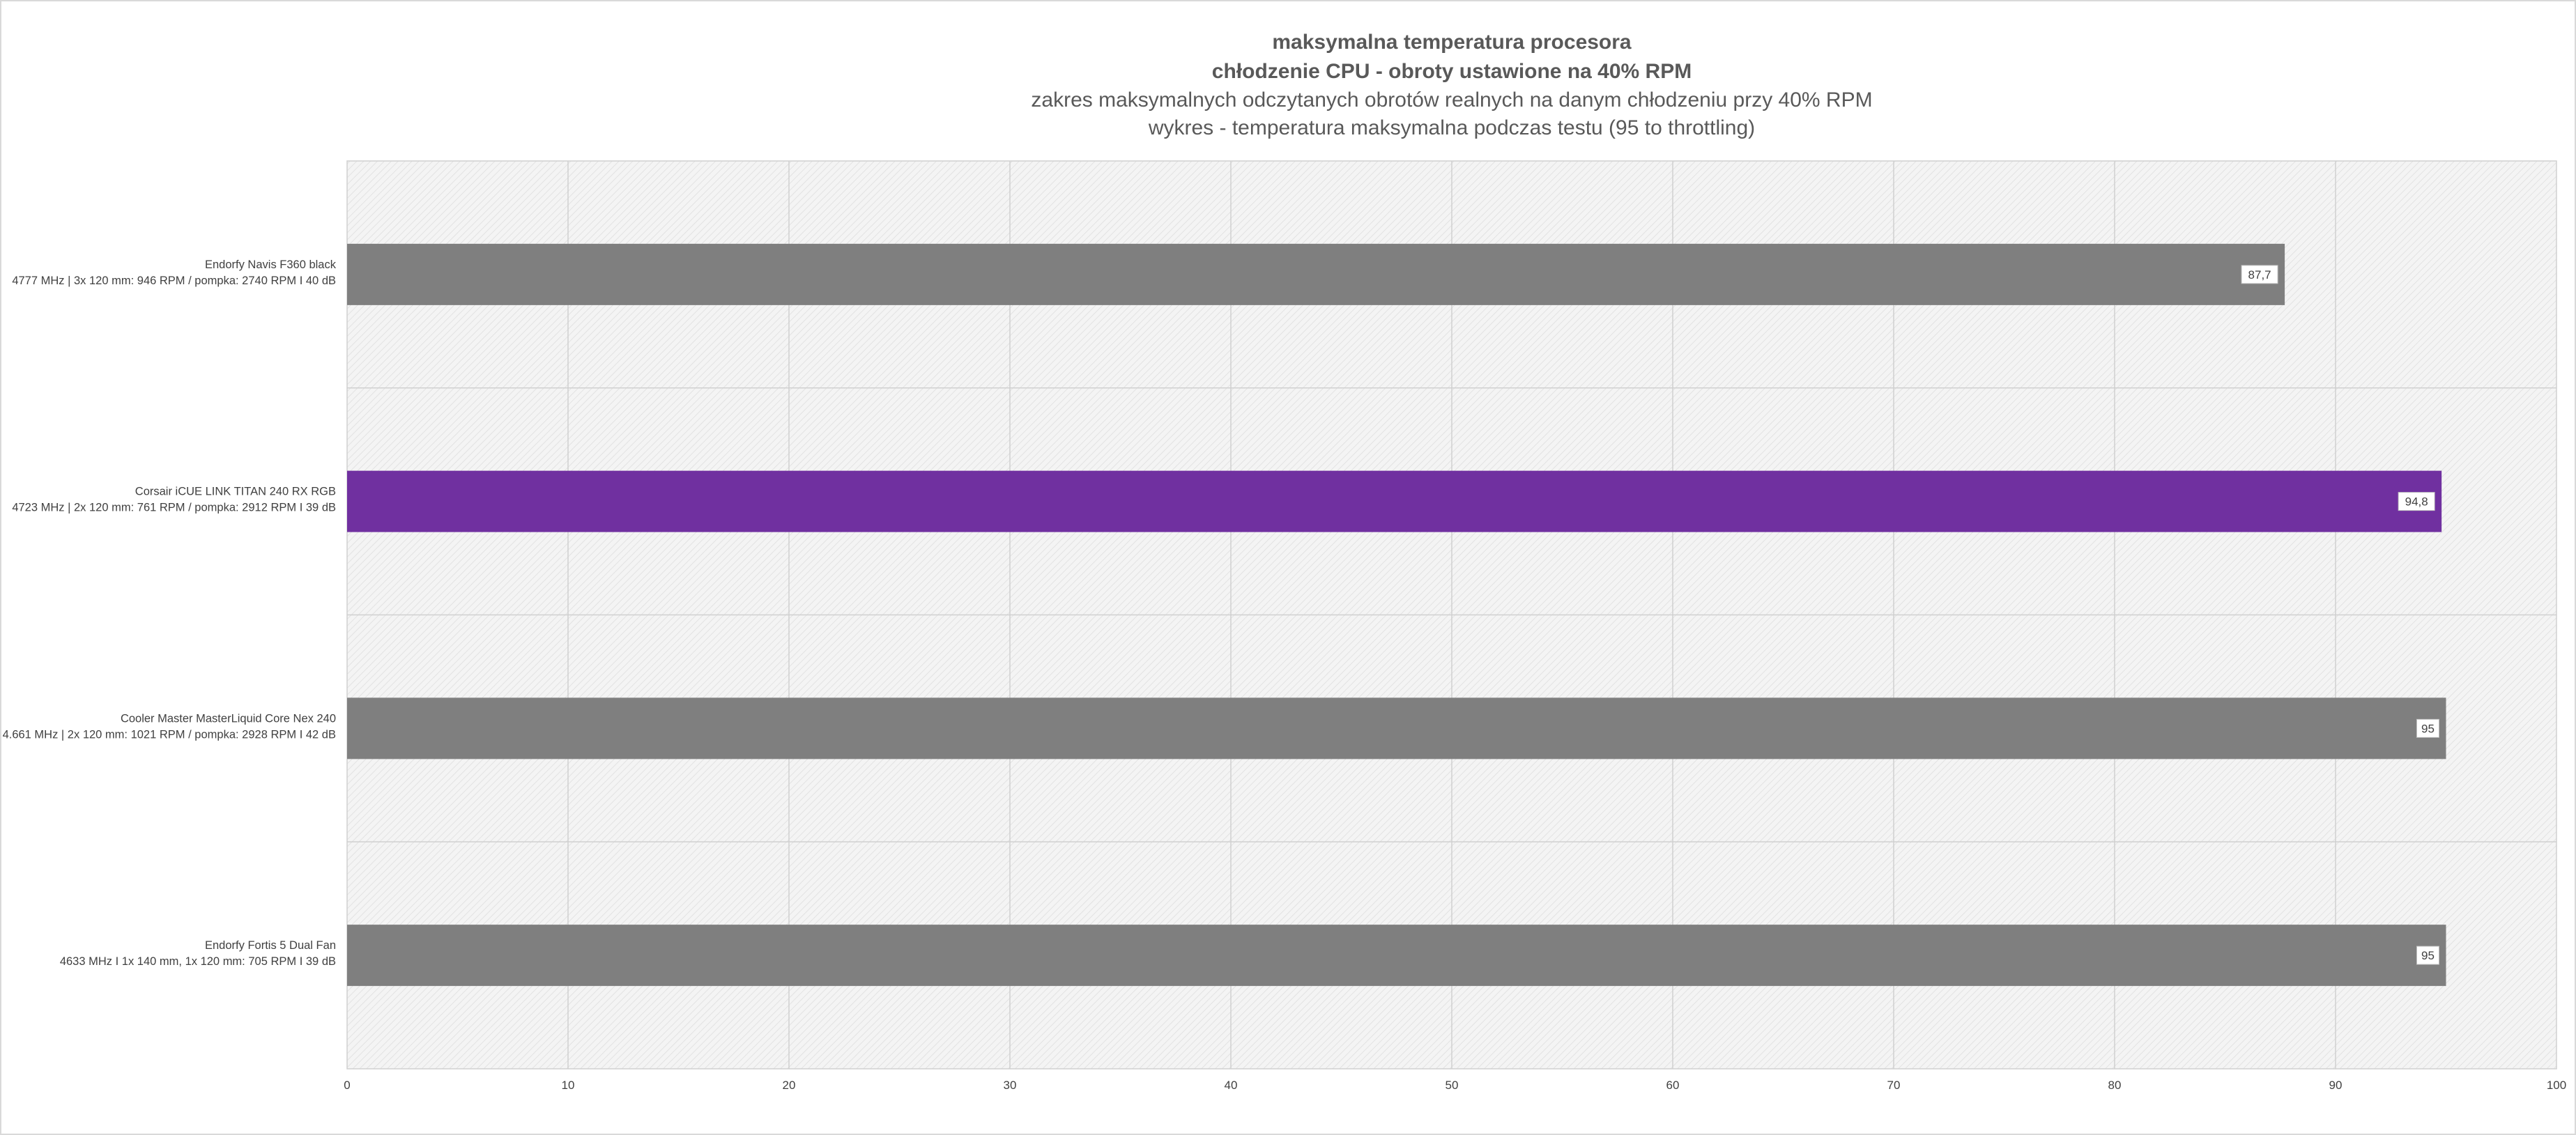 Image resolution: width=2576 pixels, height=1135 pixels. I want to click on x-tick-label: 30, so click(1010, 1085).